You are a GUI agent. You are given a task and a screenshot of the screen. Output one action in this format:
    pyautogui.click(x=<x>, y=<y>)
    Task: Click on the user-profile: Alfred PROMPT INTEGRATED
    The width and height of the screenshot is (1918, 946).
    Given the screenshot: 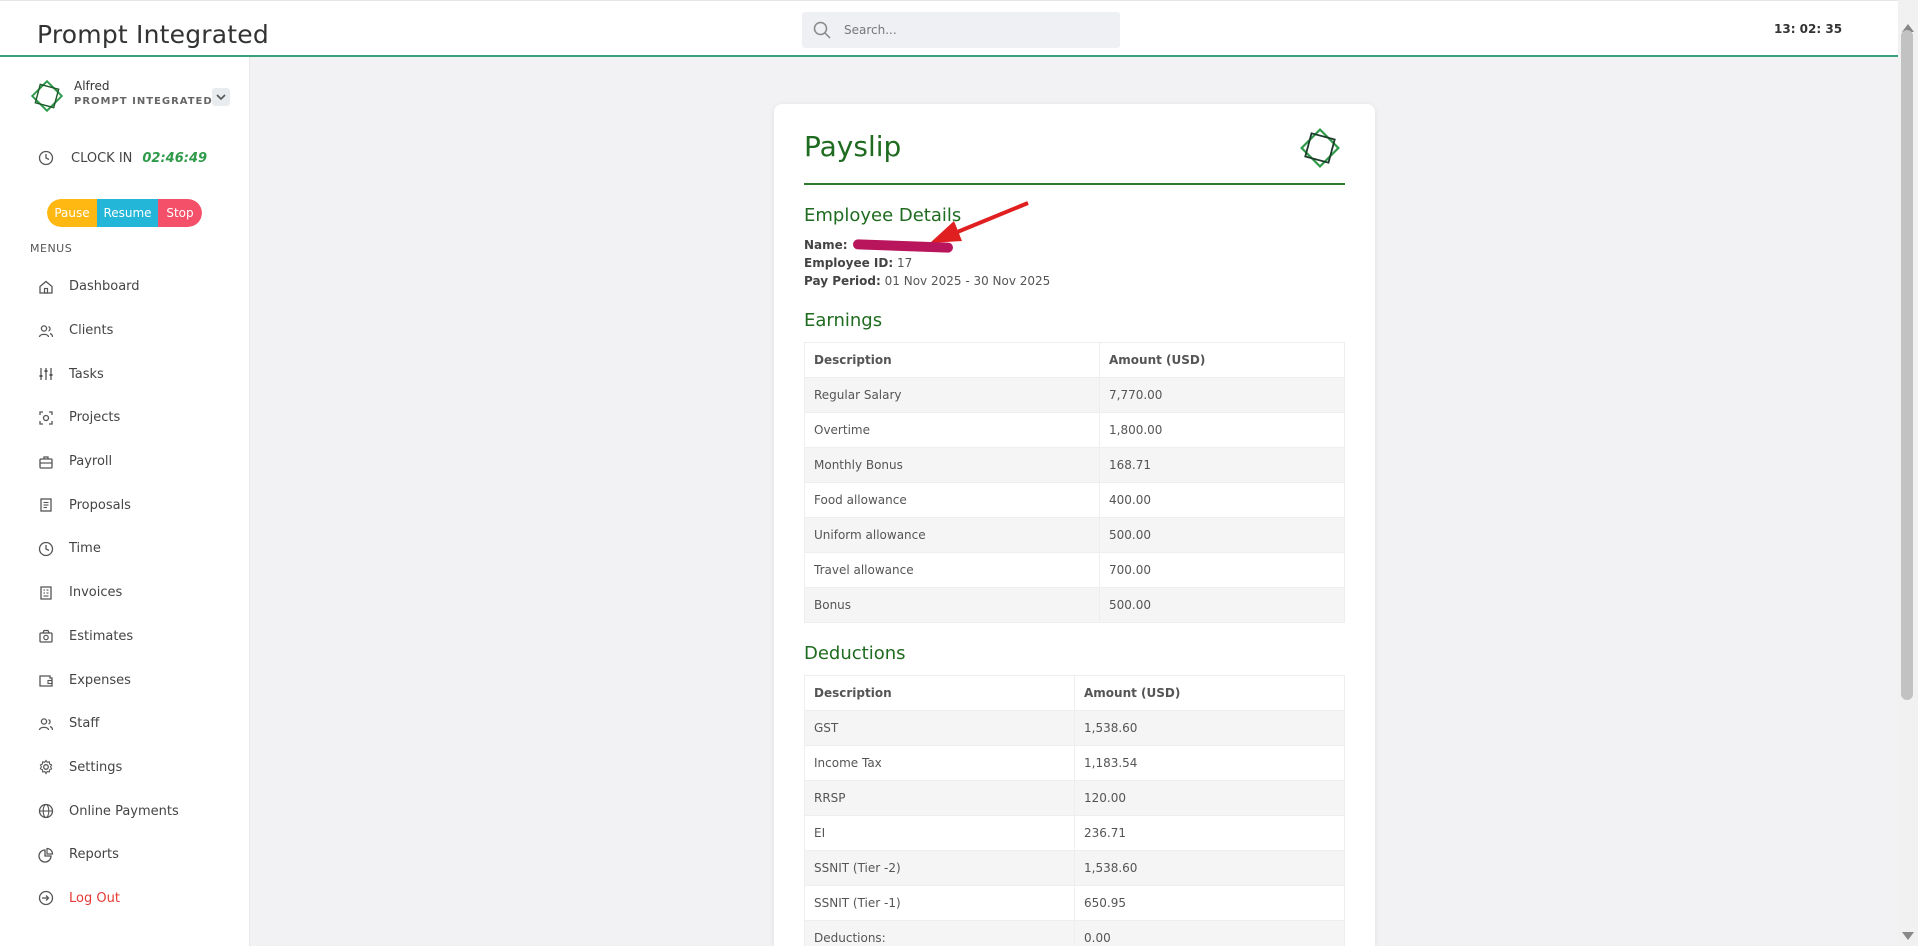 What is the action you would take?
    pyautogui.click(x=133, y=97)
    